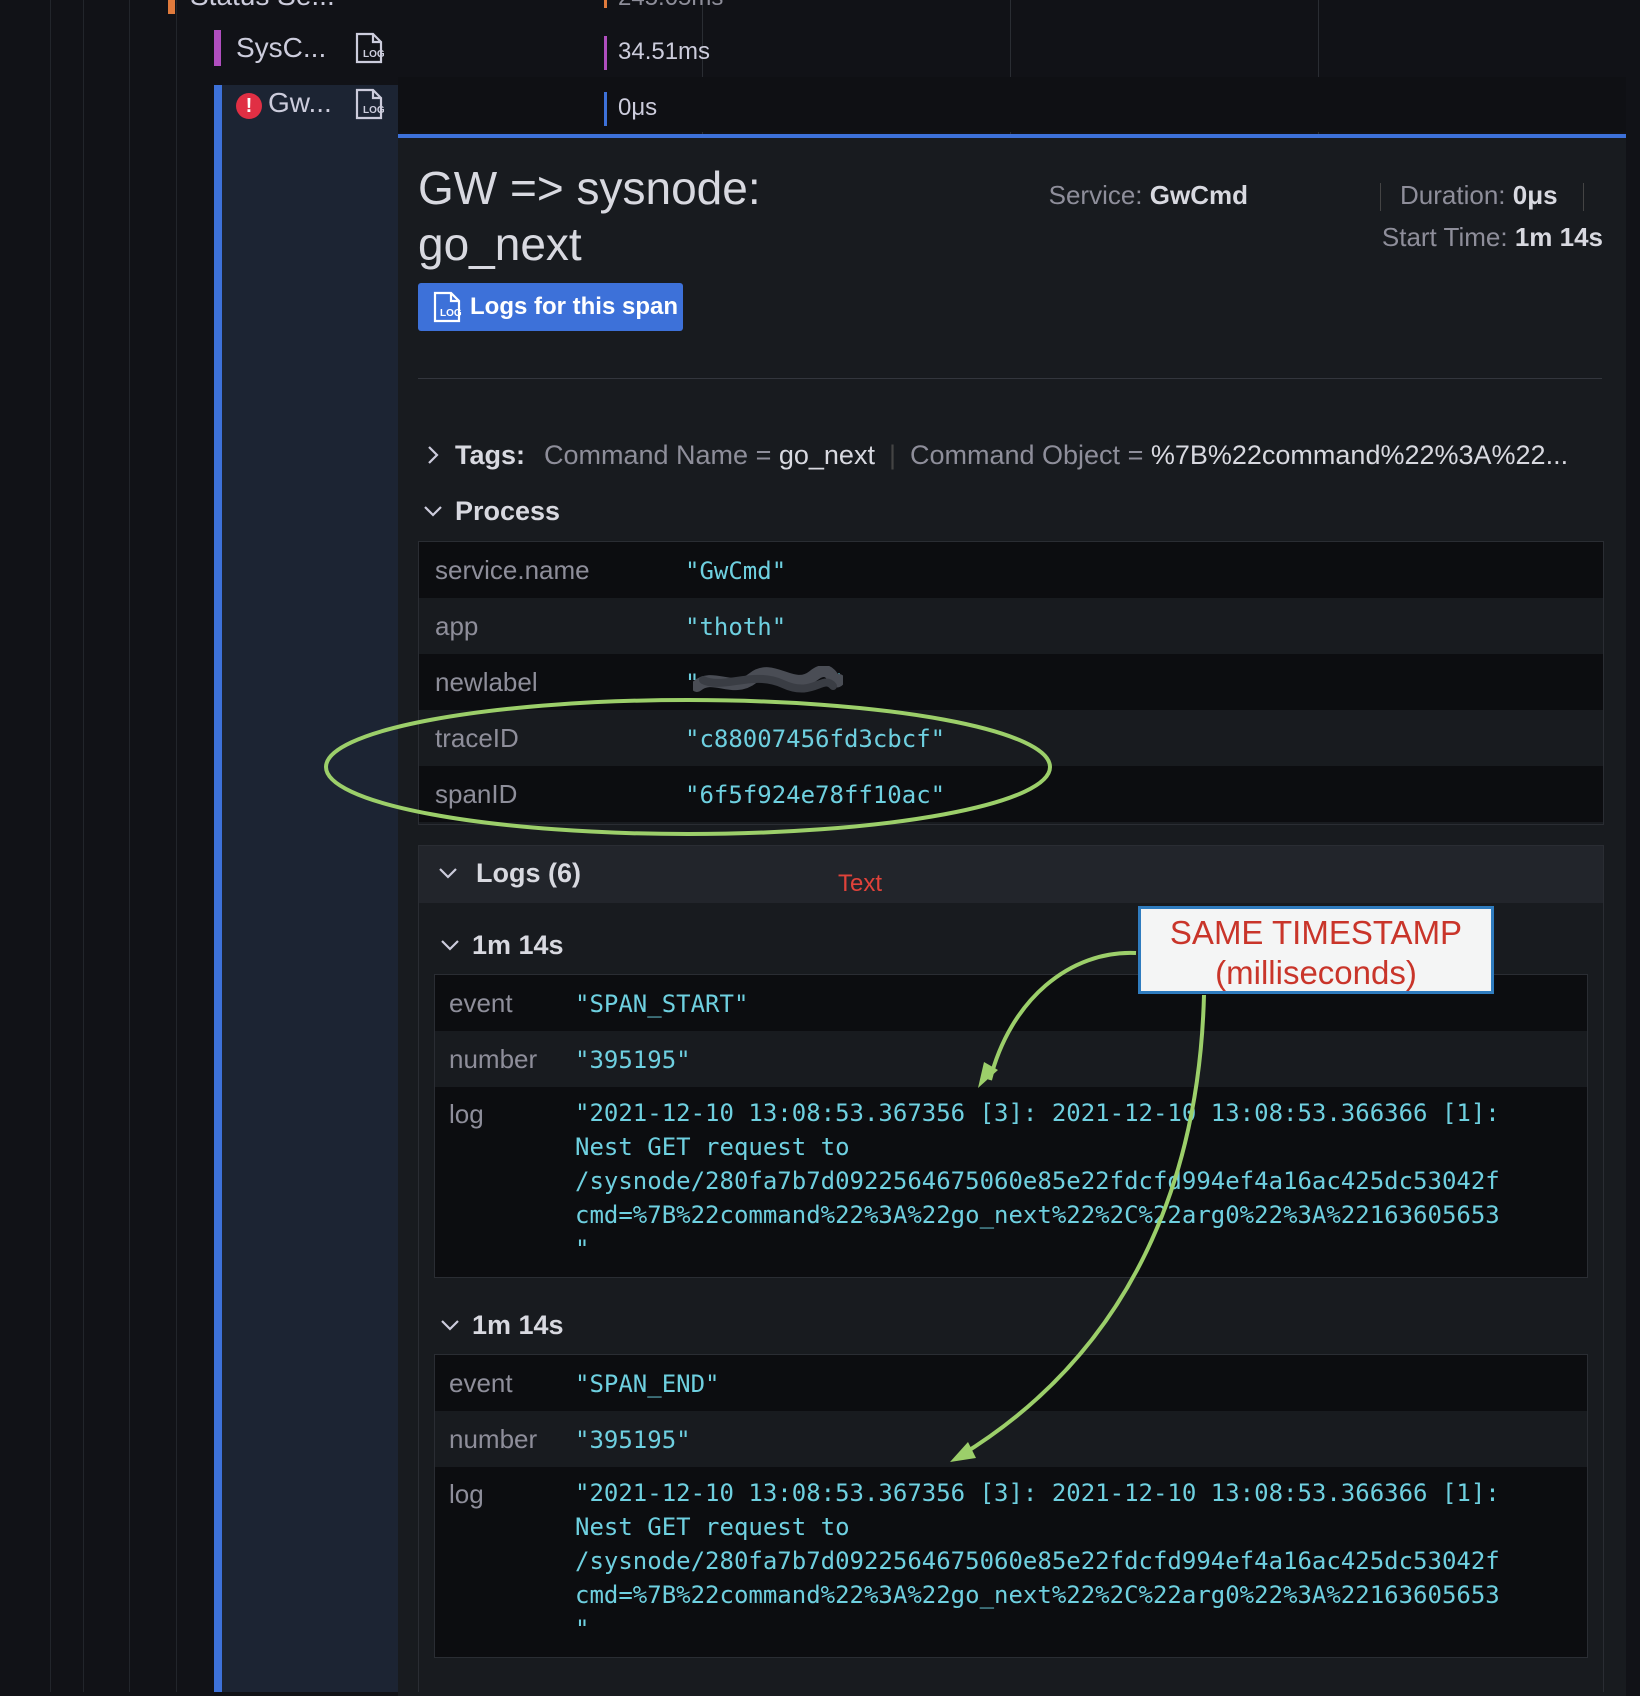 This screenshot has height=1696, width=1640. I want to click on highlight-ellipse, so click(688, 767).